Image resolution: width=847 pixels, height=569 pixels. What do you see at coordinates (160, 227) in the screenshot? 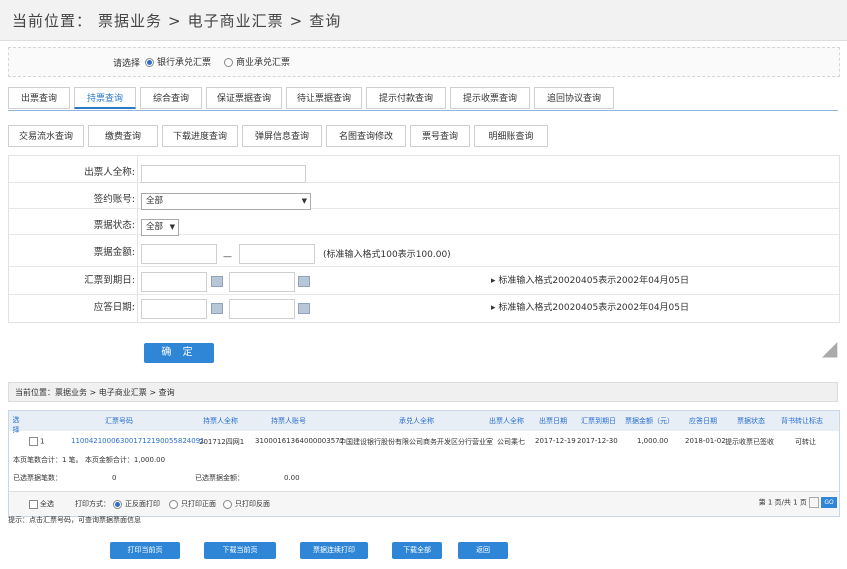
I see `status-select: 全部 ▼` at bounding box center [160, 227].